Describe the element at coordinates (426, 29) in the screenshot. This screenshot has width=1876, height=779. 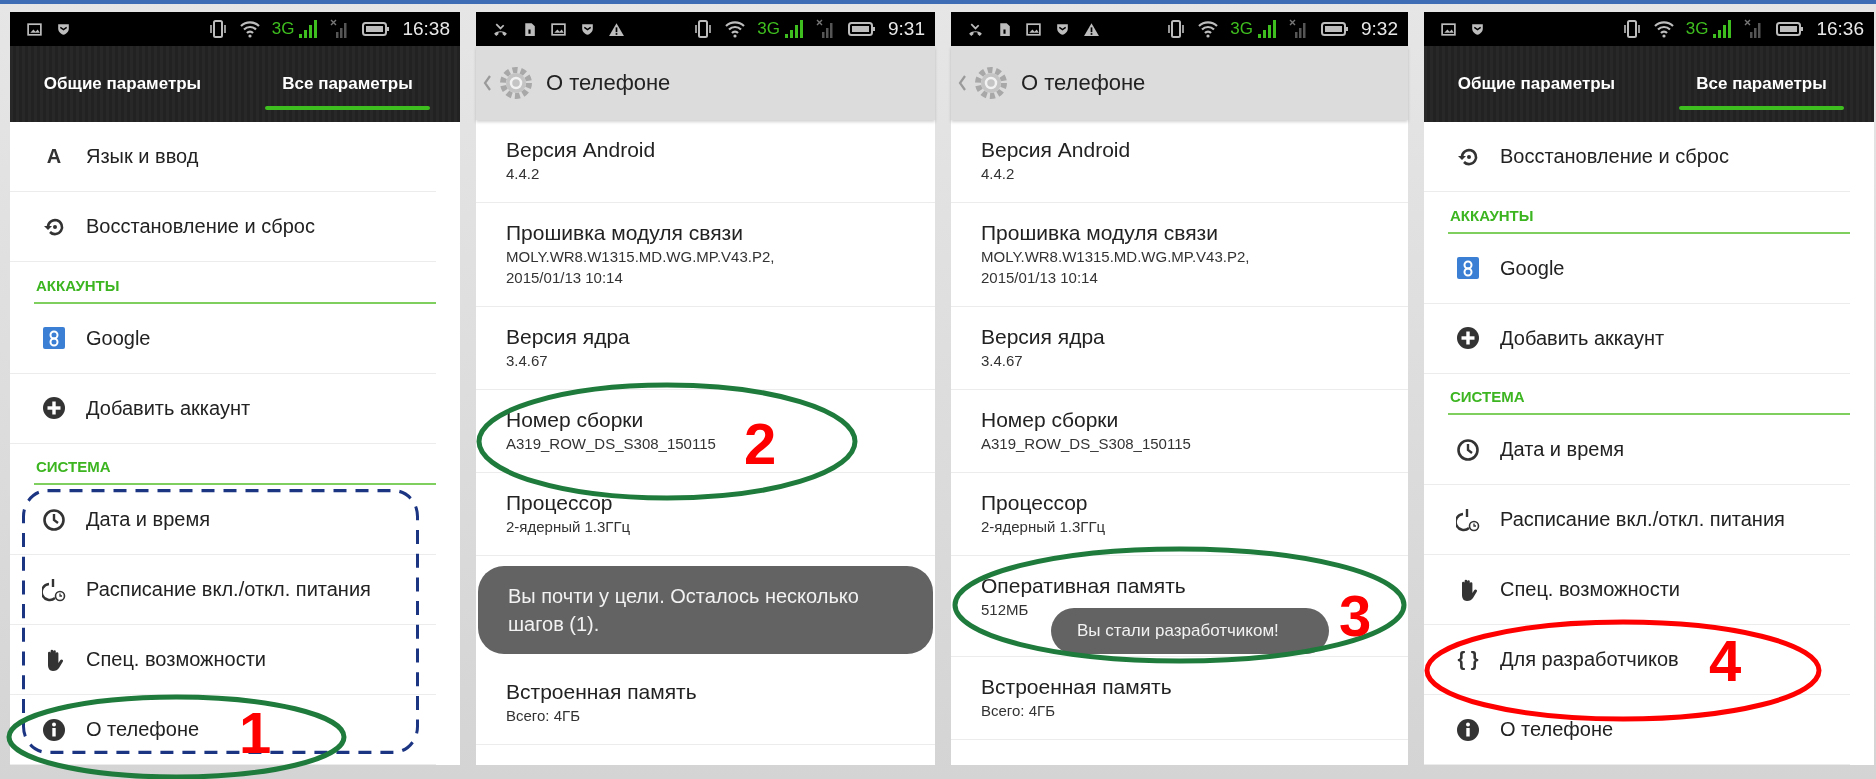
I see `clock-time: 16:38` at that location.